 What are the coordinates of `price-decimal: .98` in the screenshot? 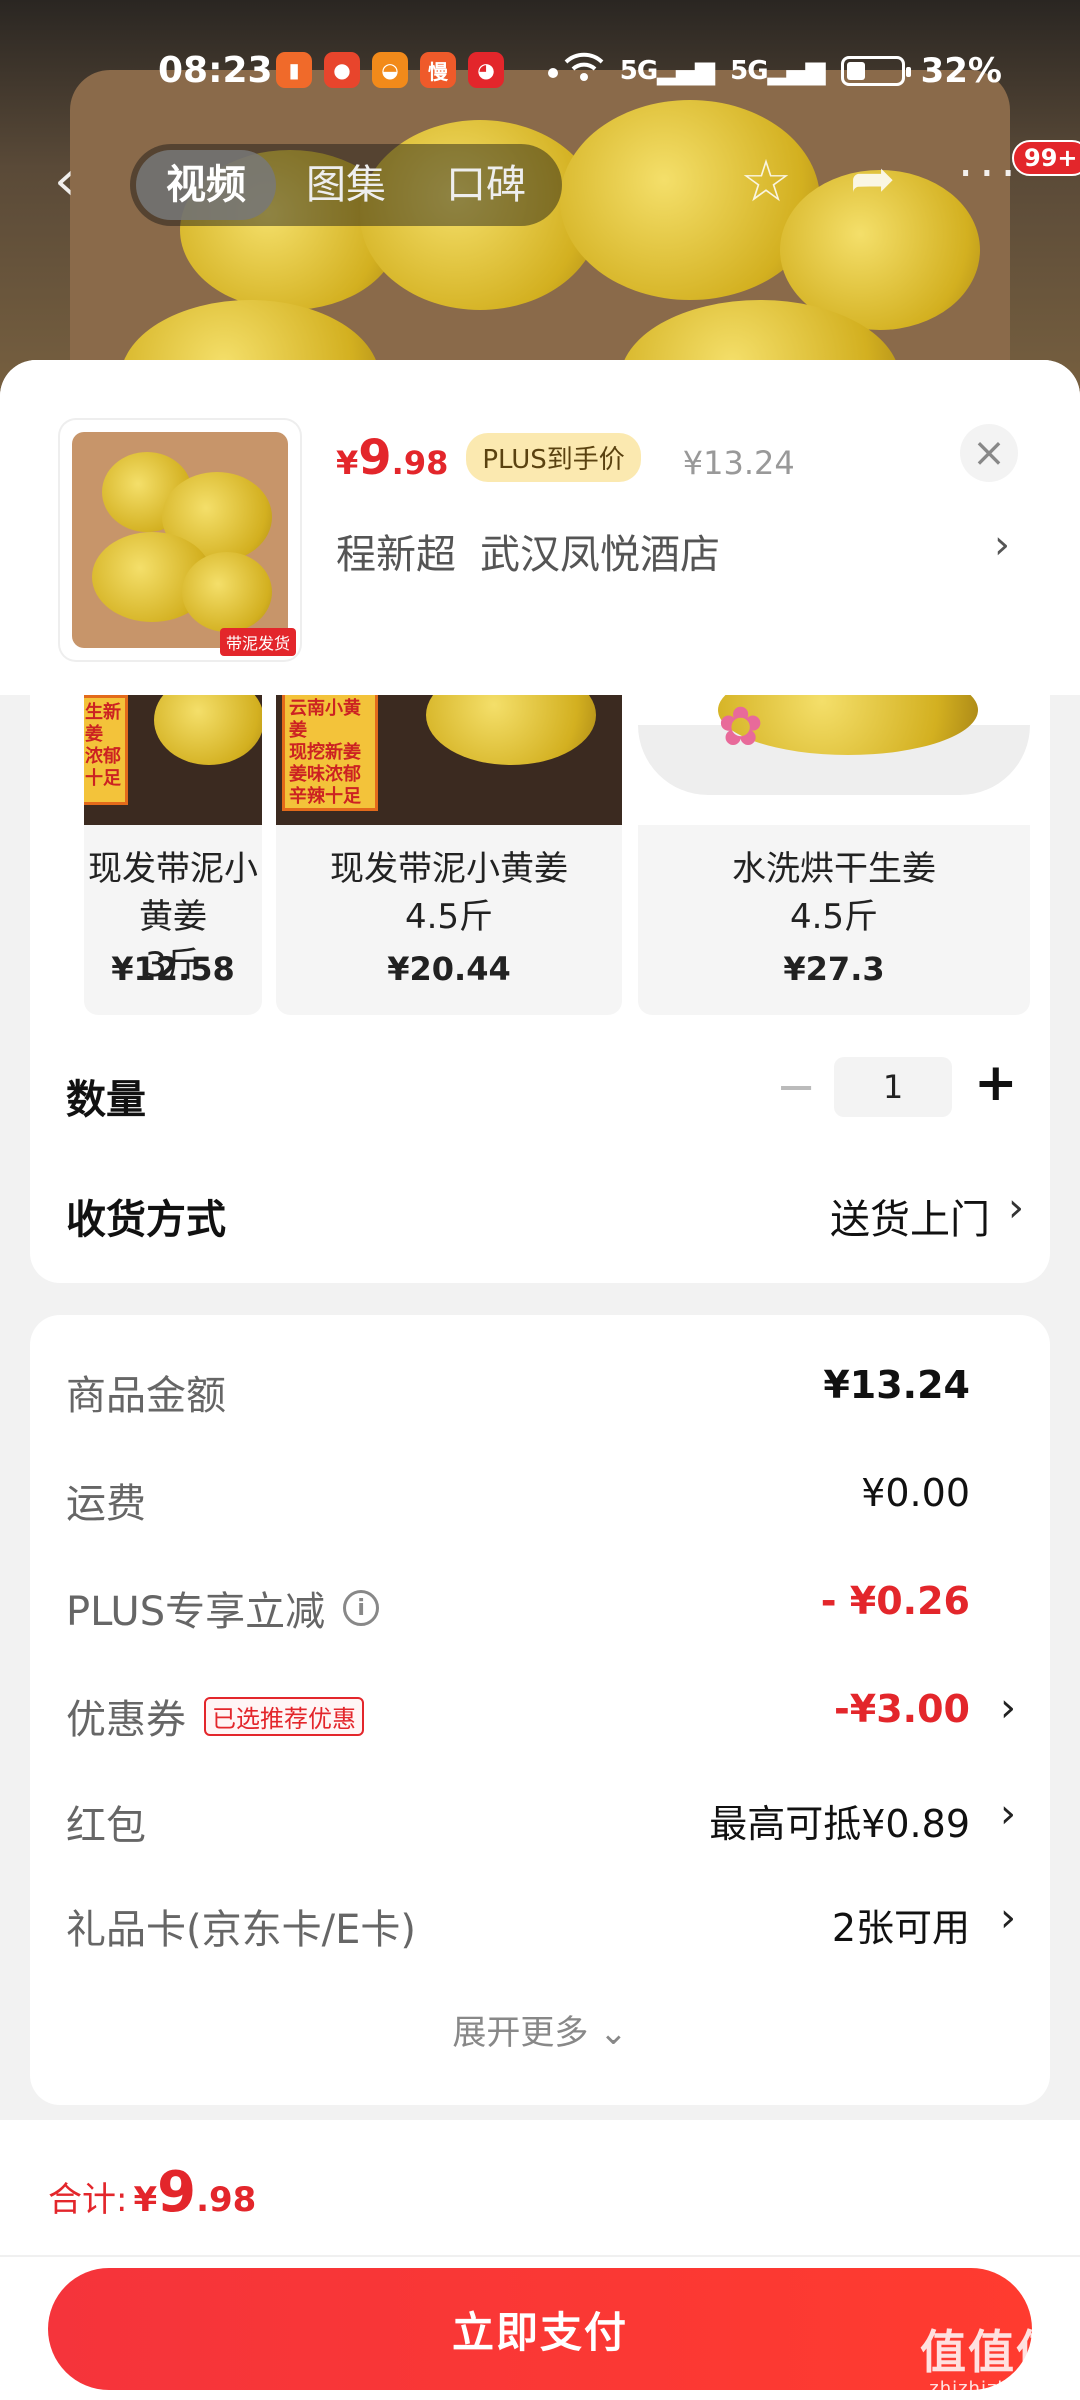 It's located at (420, 463).